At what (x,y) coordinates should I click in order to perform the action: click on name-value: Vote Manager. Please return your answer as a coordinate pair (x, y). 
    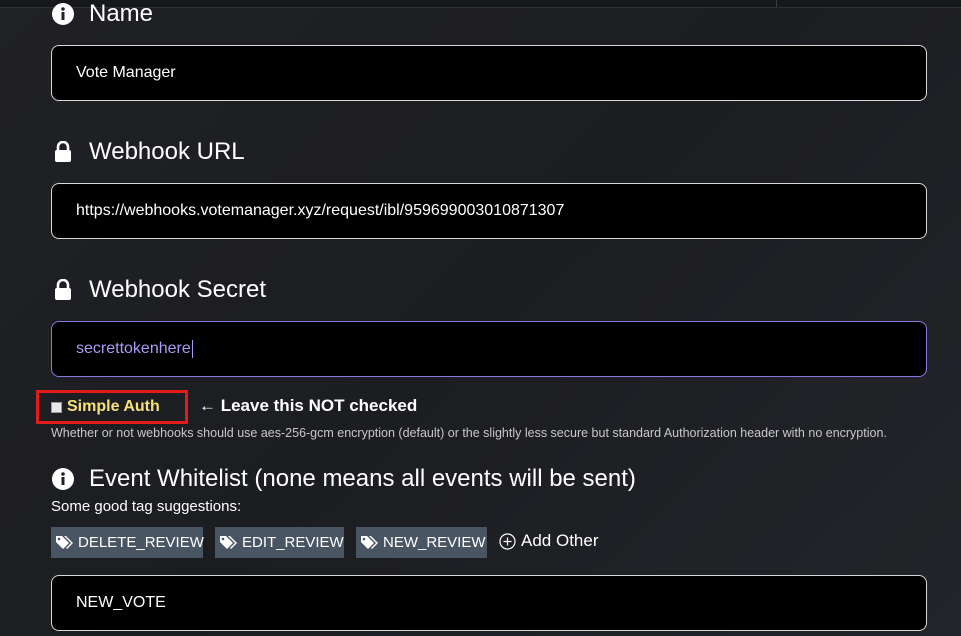
    Looking at the image, I should click on (126, 72).